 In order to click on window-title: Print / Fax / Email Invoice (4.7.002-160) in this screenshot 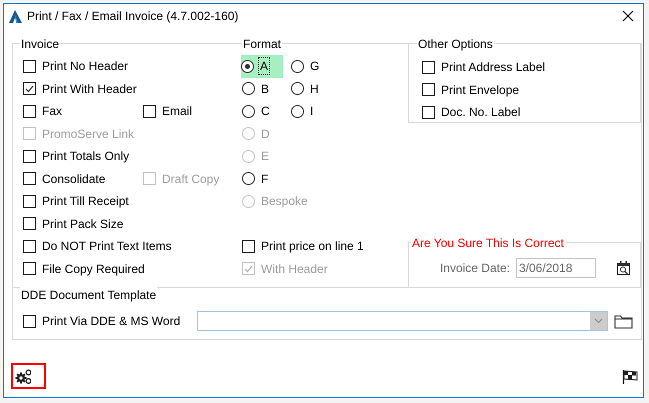, I will do `click(133, 16)`.